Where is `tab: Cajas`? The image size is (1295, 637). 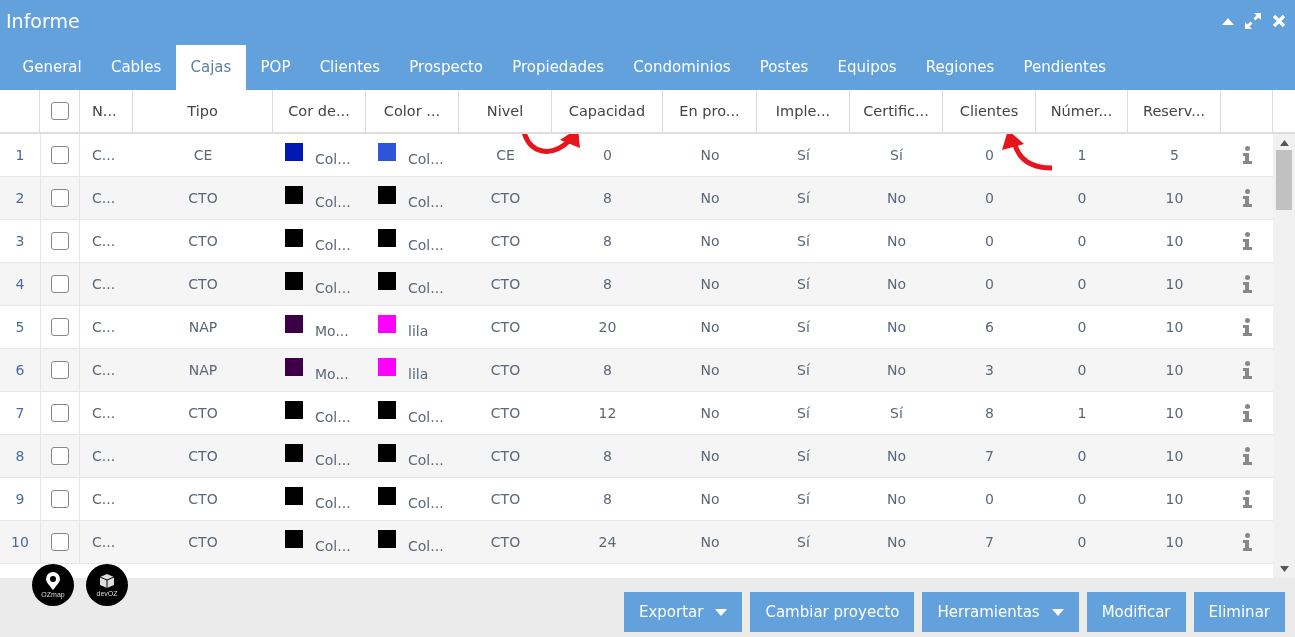
tab: Cajas is located at coordinates (210, 67).